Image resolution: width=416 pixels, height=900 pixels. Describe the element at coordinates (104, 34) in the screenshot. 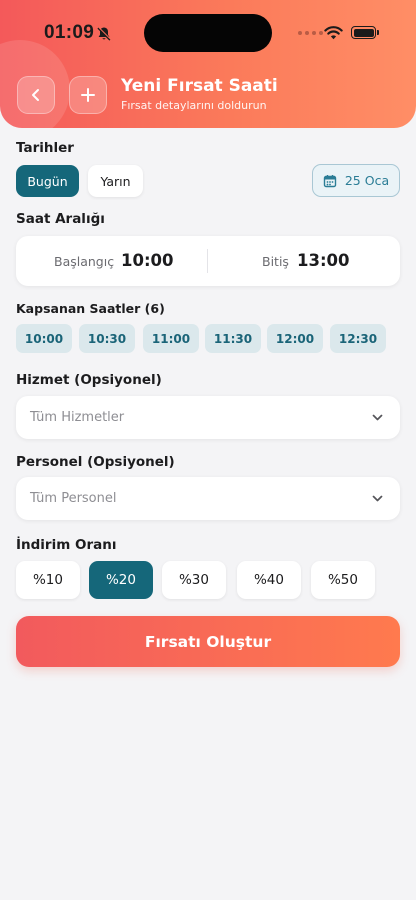

I see `bell-off-icon` at that location.